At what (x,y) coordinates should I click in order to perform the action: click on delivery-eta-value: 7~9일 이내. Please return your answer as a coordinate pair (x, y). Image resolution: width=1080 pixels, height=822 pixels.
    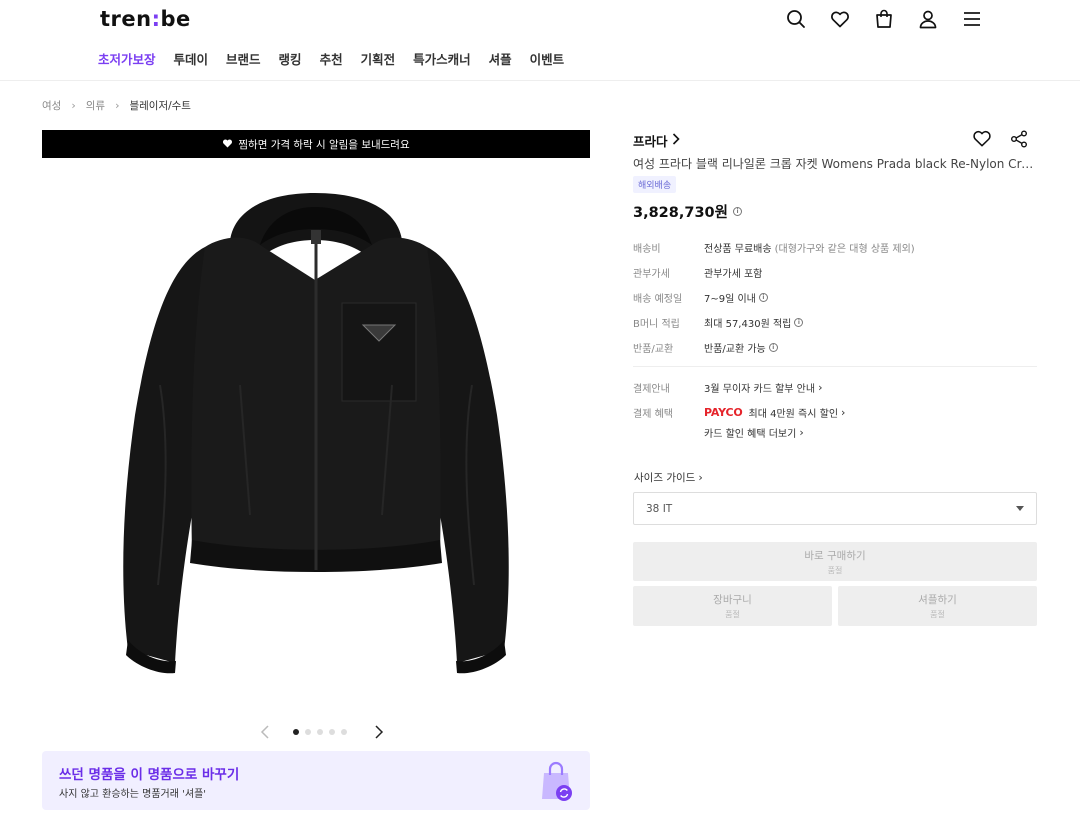
    Looking at the image, I should click on (730, 299).